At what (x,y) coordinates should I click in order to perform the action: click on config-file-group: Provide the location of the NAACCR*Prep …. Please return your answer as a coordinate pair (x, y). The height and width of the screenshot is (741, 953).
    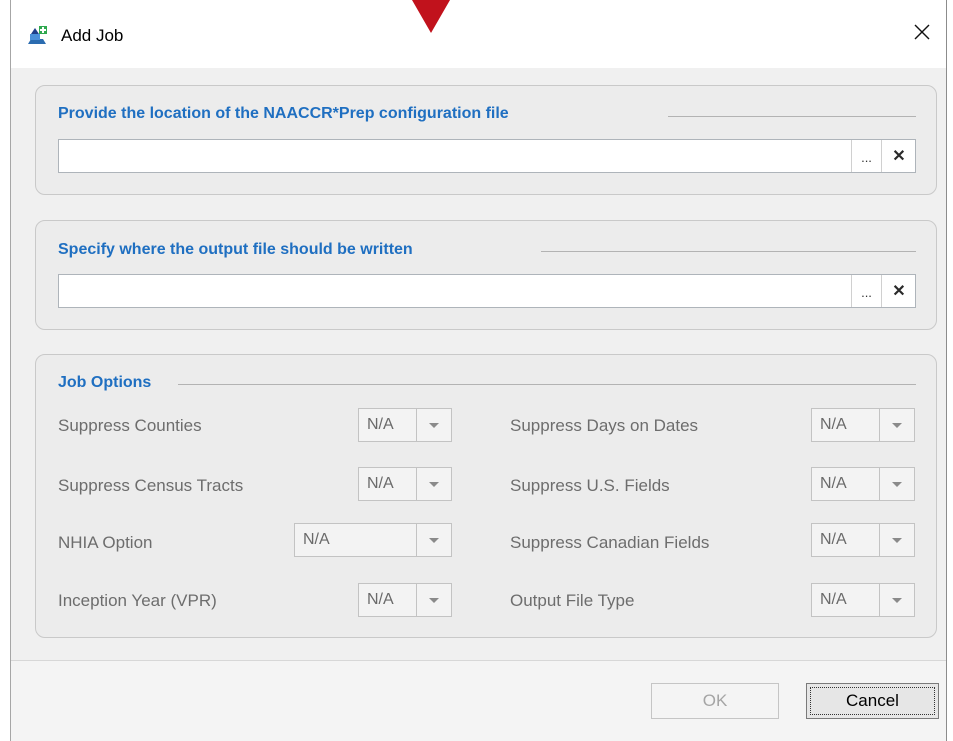
    Looking at the image, I should click on (486, 140).